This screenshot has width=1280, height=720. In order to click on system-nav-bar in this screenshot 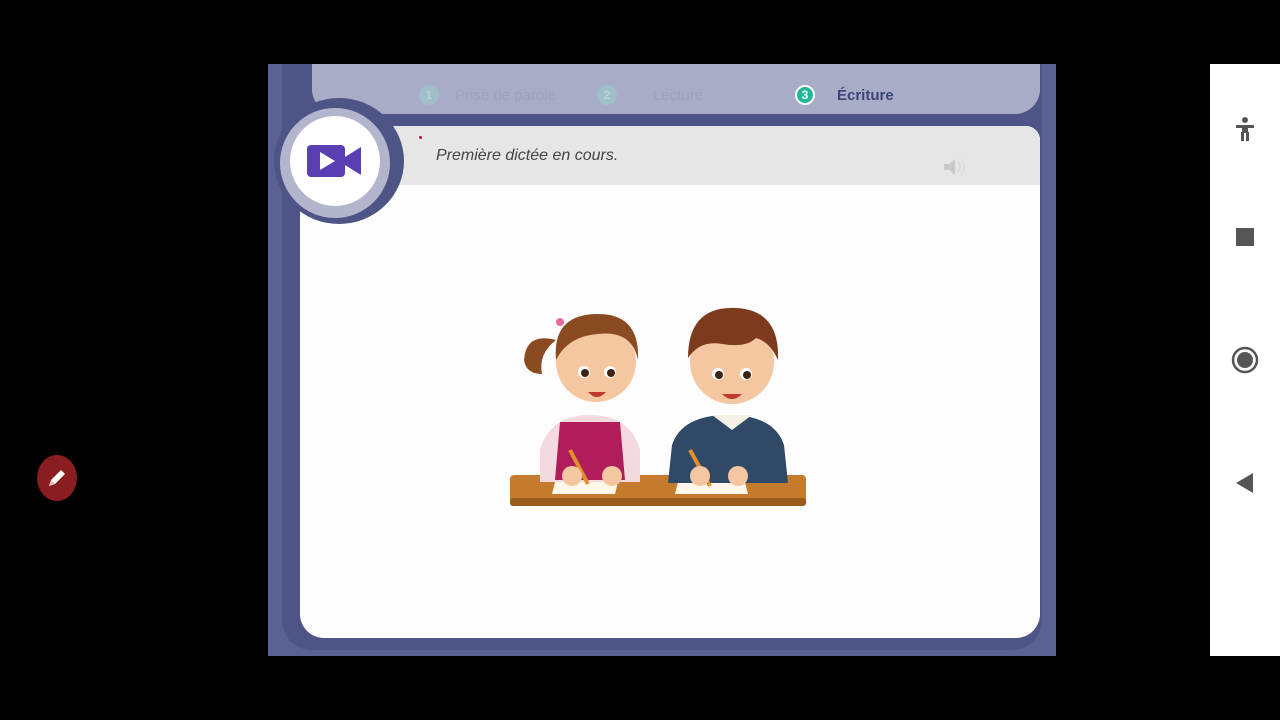, I will do `click(1245, 360)`.